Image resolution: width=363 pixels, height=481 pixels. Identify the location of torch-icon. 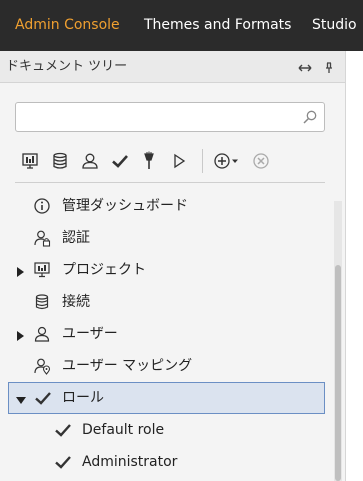
(149, 161).